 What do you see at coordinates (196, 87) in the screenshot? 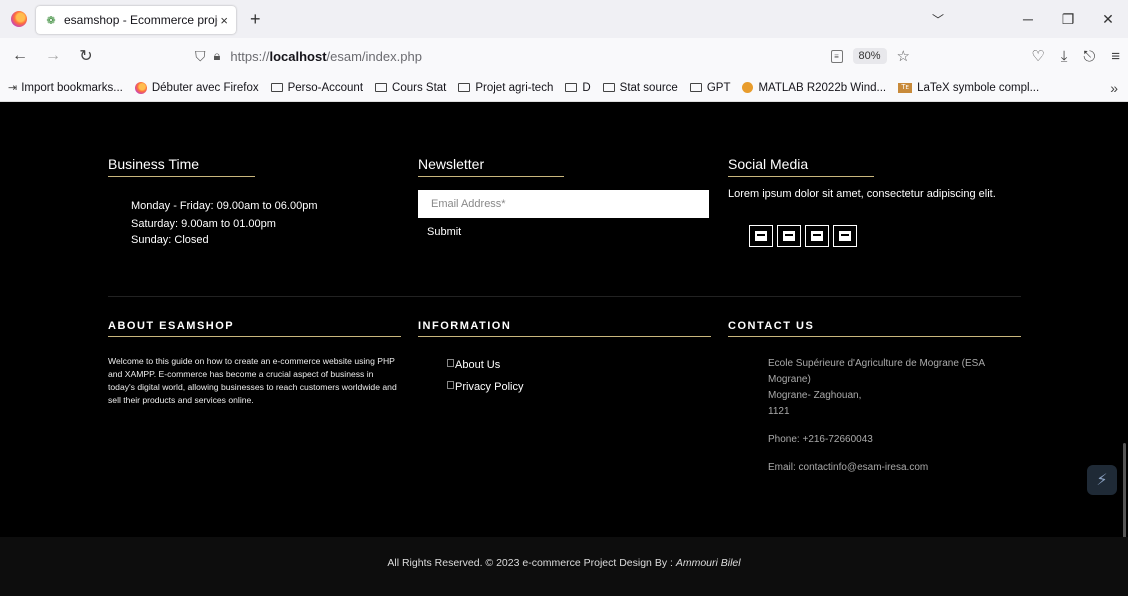
I see `bookmark-firefox: Débuter avec Firefox` at bounding box center [196, 87].